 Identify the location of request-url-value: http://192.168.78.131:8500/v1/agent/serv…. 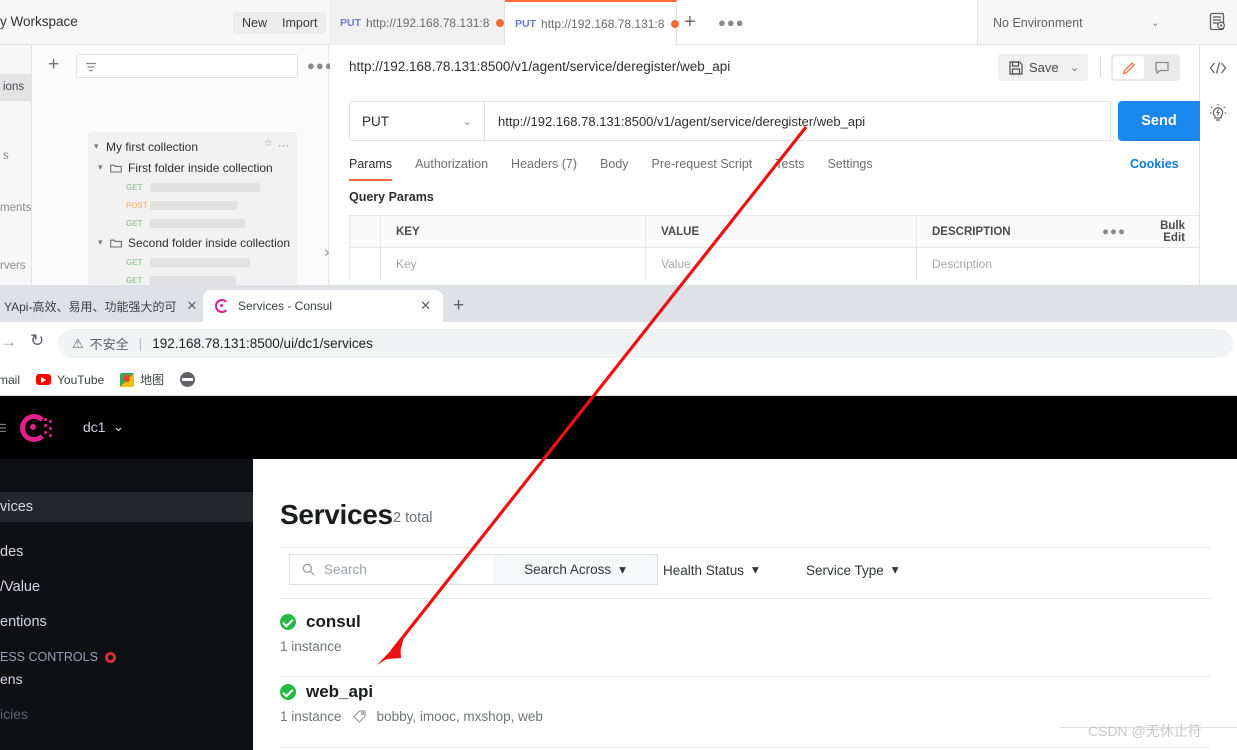
(682, 121).